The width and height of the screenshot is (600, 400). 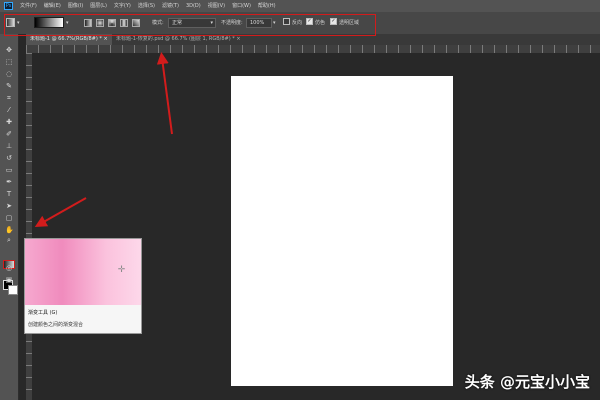 What do you see at coordinates (103, 139) in the screenshot?
I see `annotation-arrows` at bounding box center [103, 139].